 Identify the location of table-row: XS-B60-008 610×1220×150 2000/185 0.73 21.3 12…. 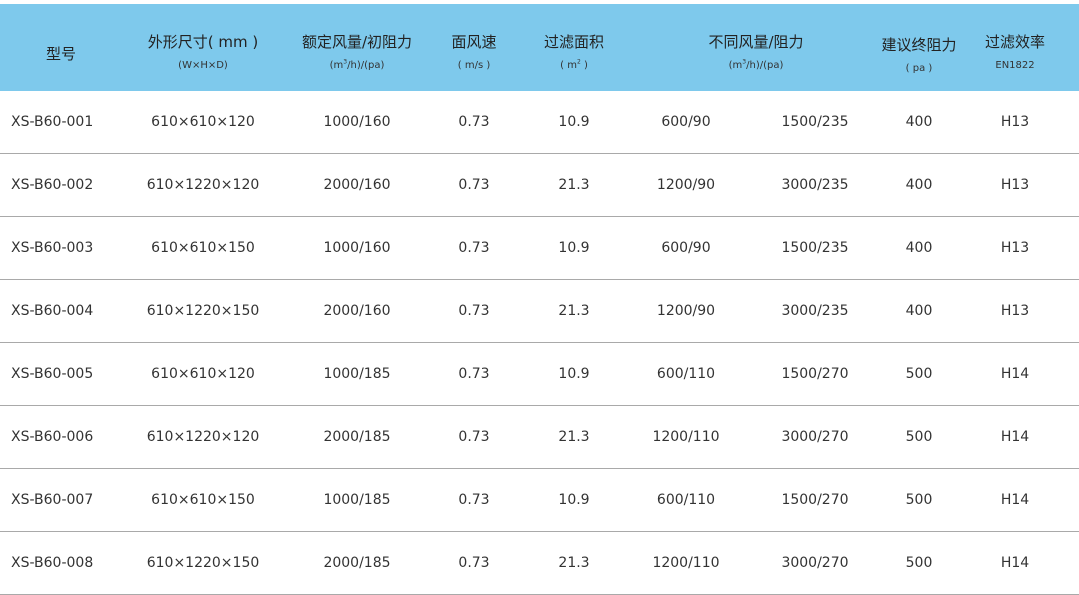
(539, 563).